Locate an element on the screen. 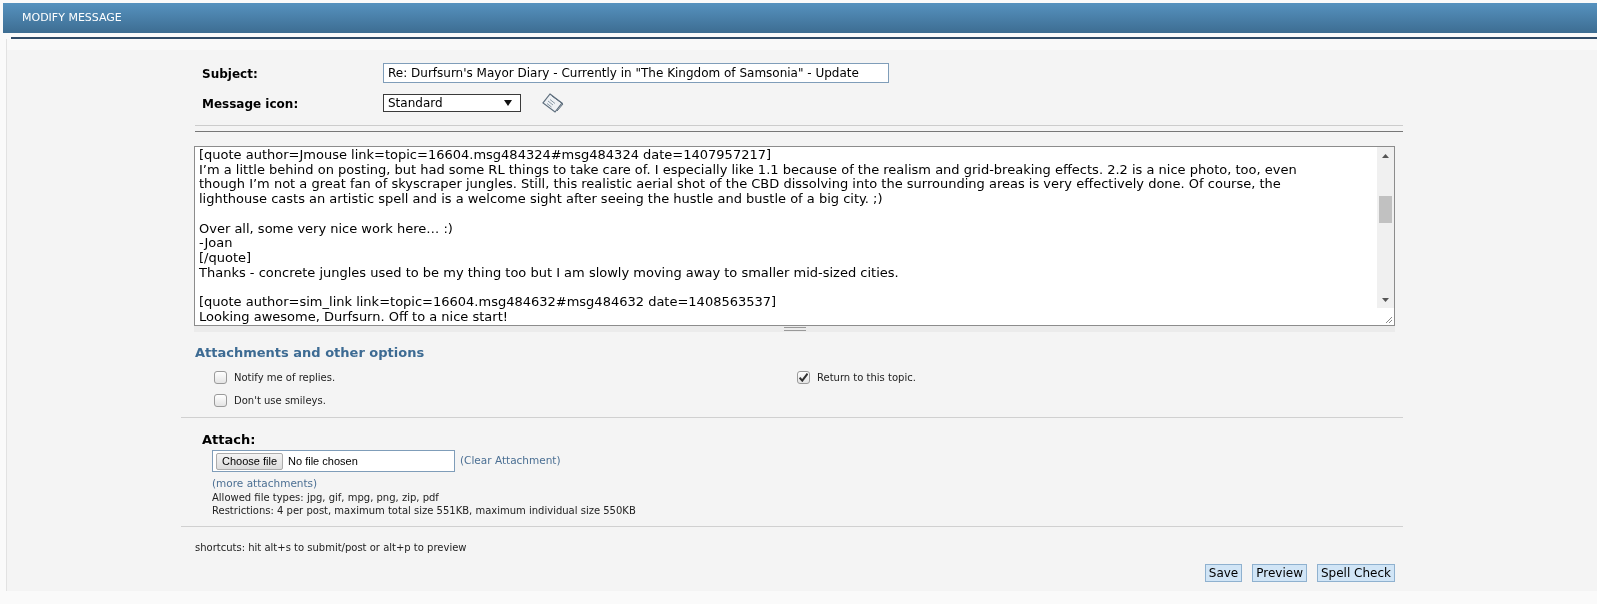 This screenshot has height=604, width=1597. clear-attachment-link: (Clear Attachment) is located at coordinates (510, 461).